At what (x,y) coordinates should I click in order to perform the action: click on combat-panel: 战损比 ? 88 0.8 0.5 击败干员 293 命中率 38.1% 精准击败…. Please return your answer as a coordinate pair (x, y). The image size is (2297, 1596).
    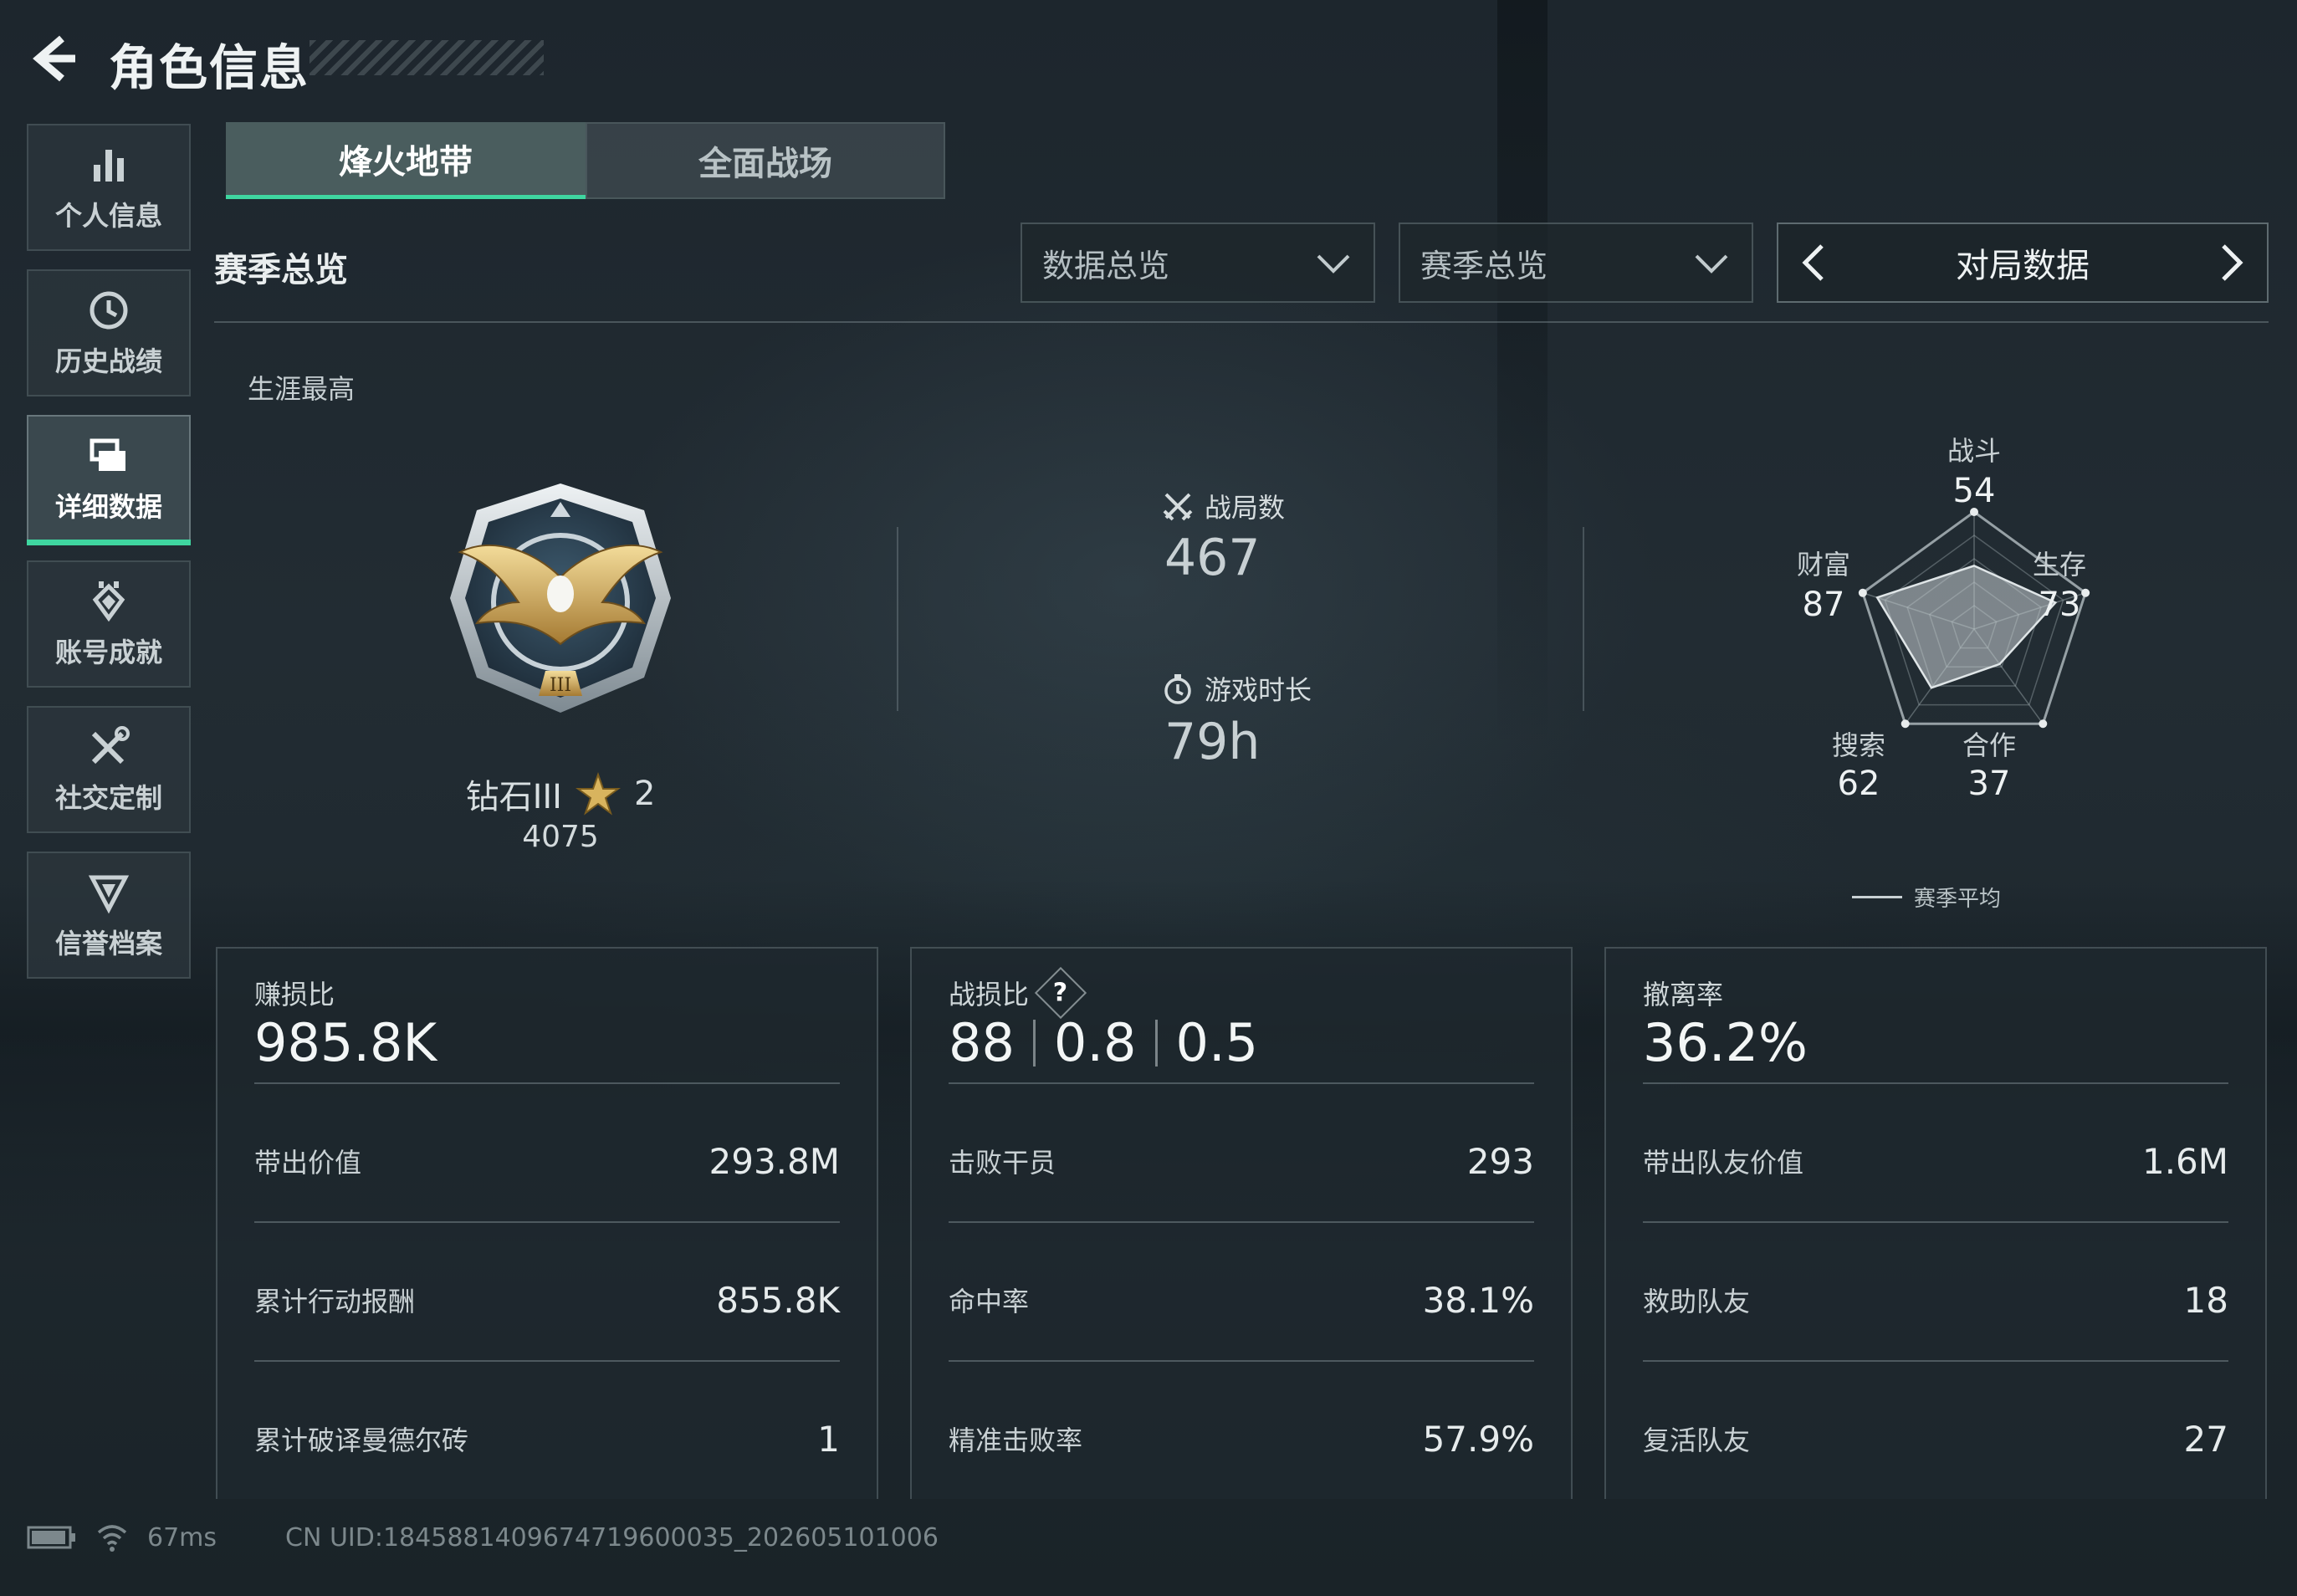
    Looking at the image, I should click on (1241, 1223).